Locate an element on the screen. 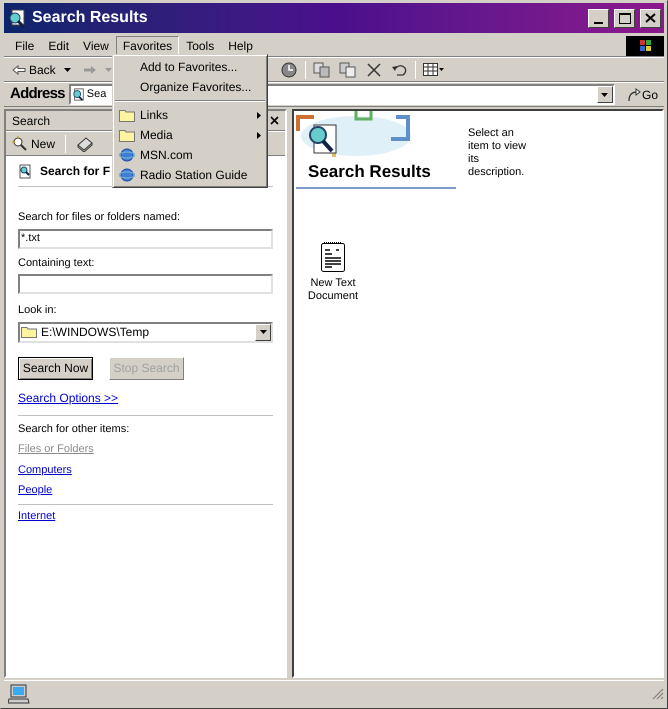  field-label: Search for files or folders named: is located at coordinates (100, 217).